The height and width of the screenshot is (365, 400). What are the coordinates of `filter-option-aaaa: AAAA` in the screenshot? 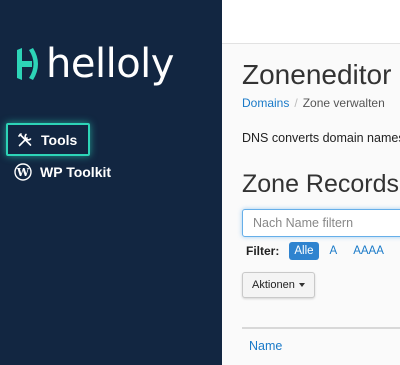 It's located at (368, 251).